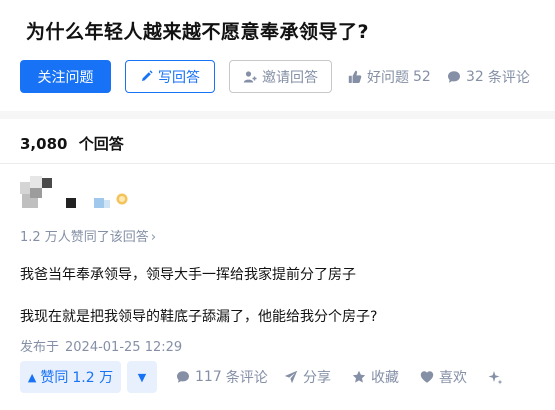 This screenshot has width=555, height=410. What do you see at coordinates (54, 378) in the screenshot?
I see `upvote-label: 赞同` at bounding box center [54, 378].